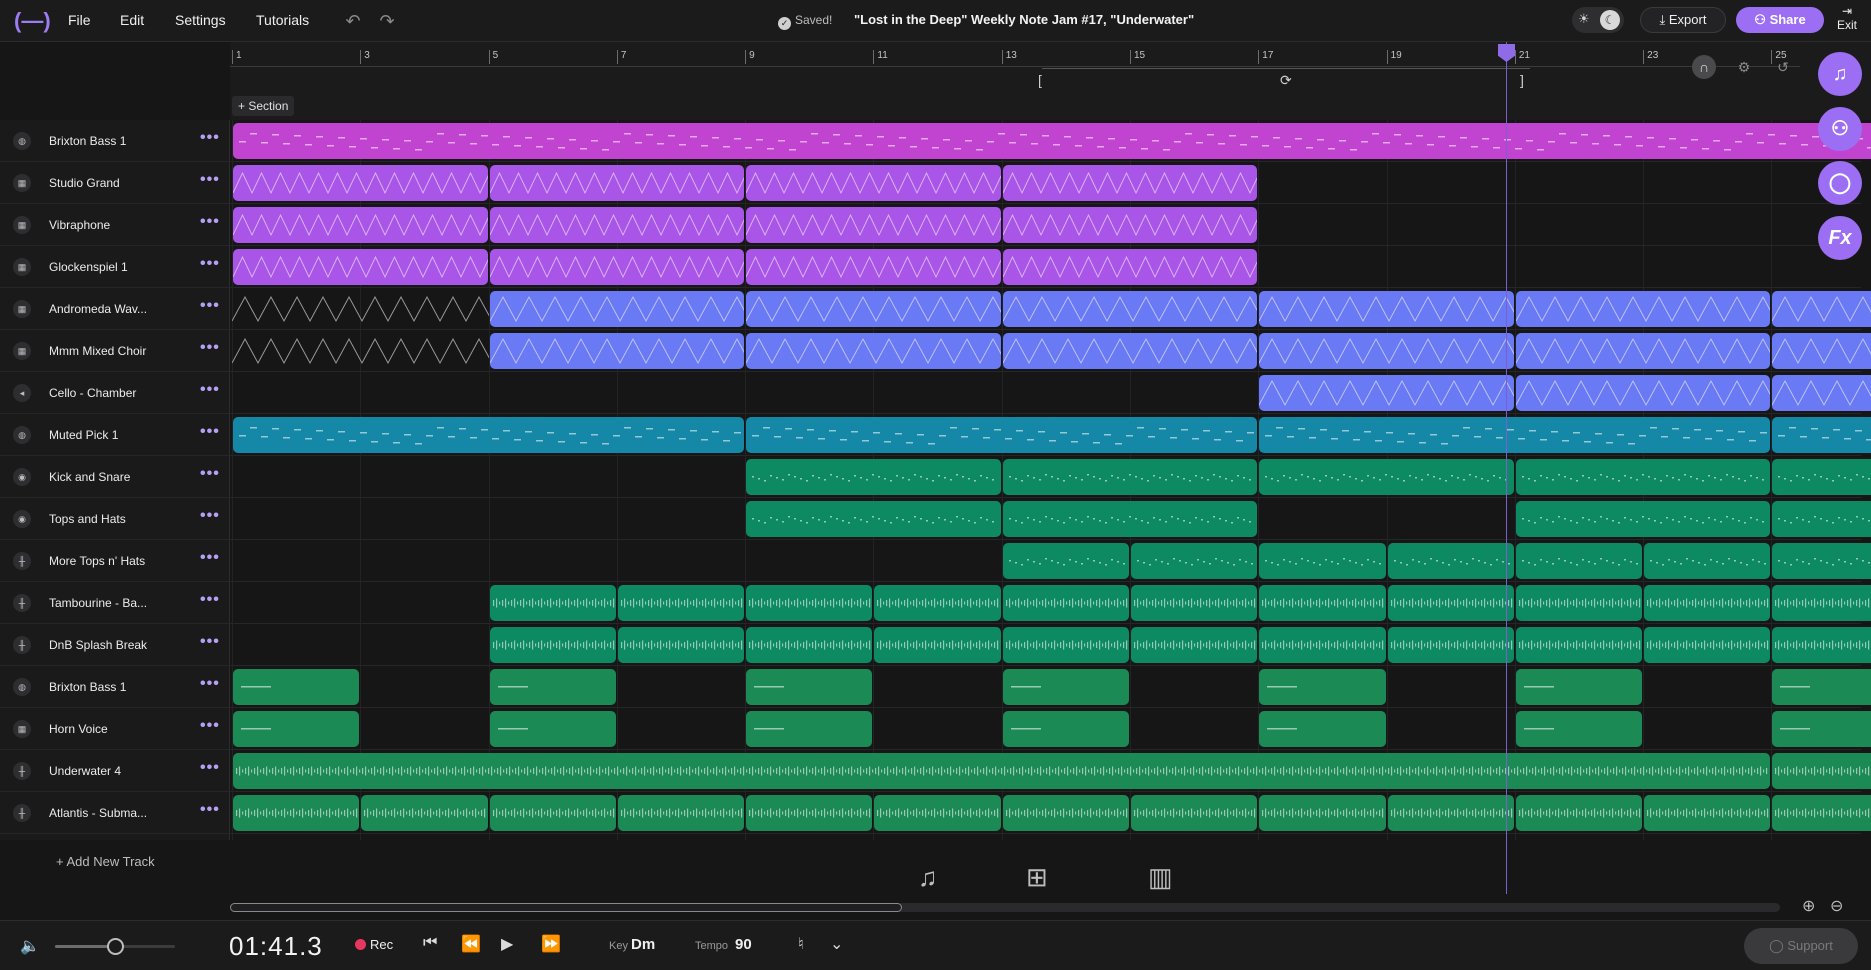 This screenshot has height=970, width=1871. What do you see at coordinates (115, 393) in the screenshot?
I see `track-header: ◂ Cello - Chamber •••` at bounding box center [115, 393].